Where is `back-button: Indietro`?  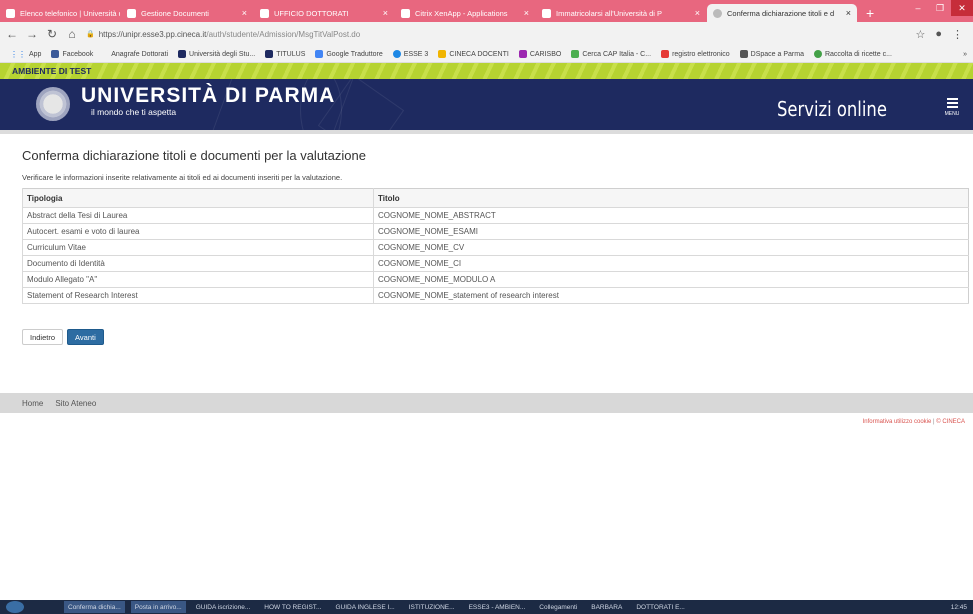
back-button: Indietro is located at coordinates (43, 337).